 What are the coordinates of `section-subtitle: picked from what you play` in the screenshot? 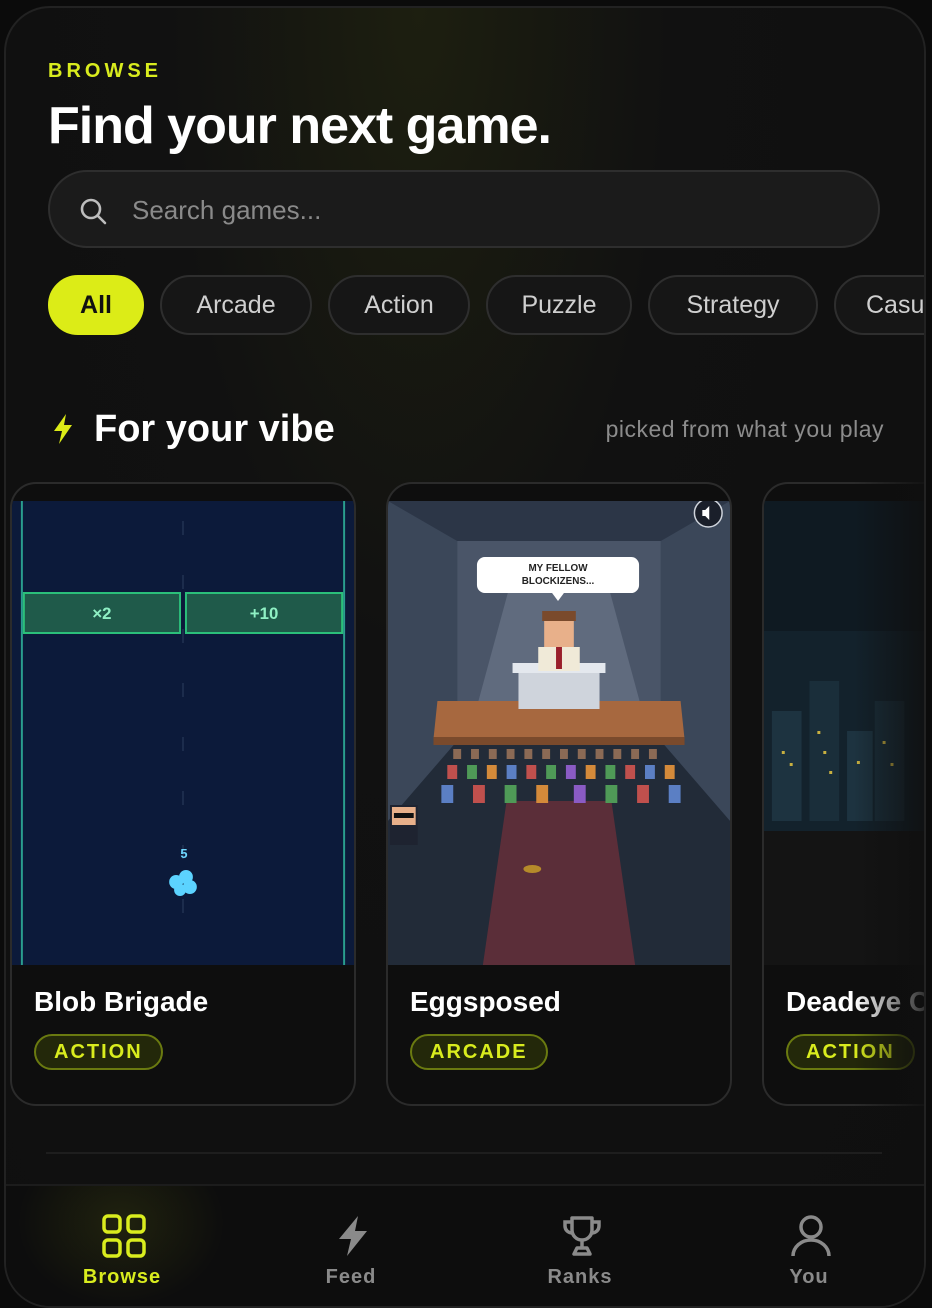 It's located at (744, 429).